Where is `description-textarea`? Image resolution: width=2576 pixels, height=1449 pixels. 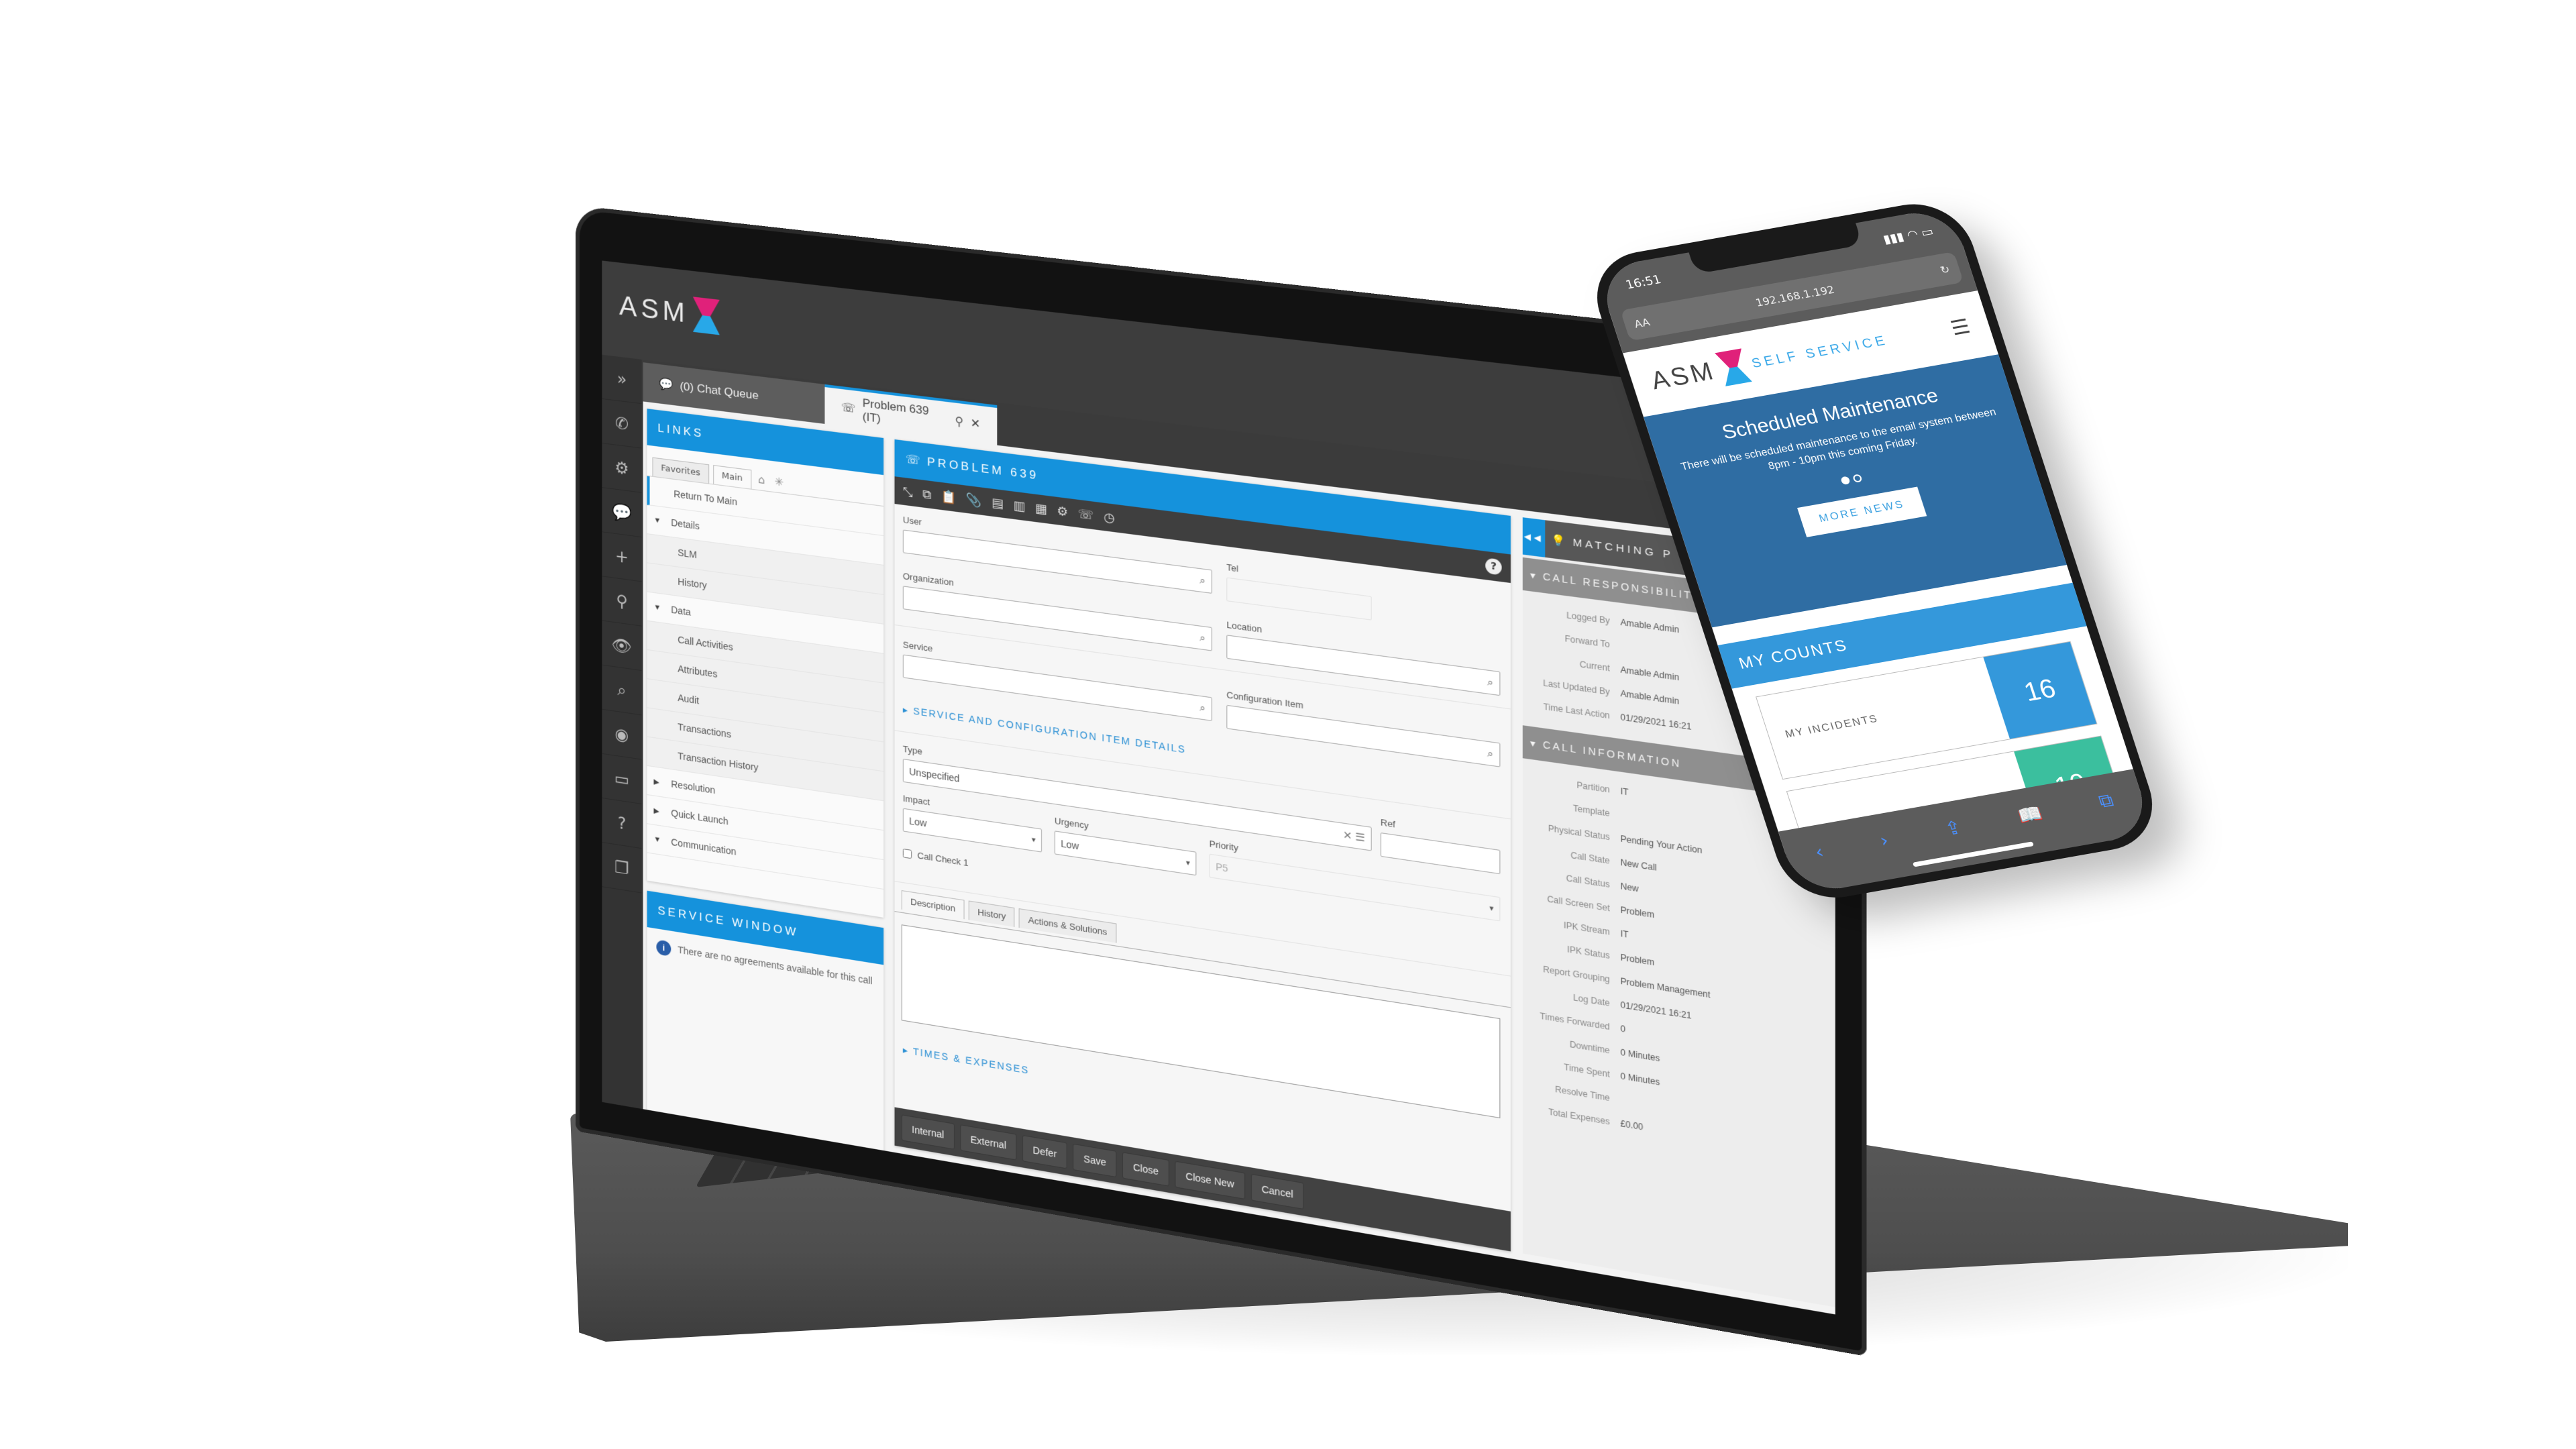 description-textarea is located at coordinates (1201, 1021).